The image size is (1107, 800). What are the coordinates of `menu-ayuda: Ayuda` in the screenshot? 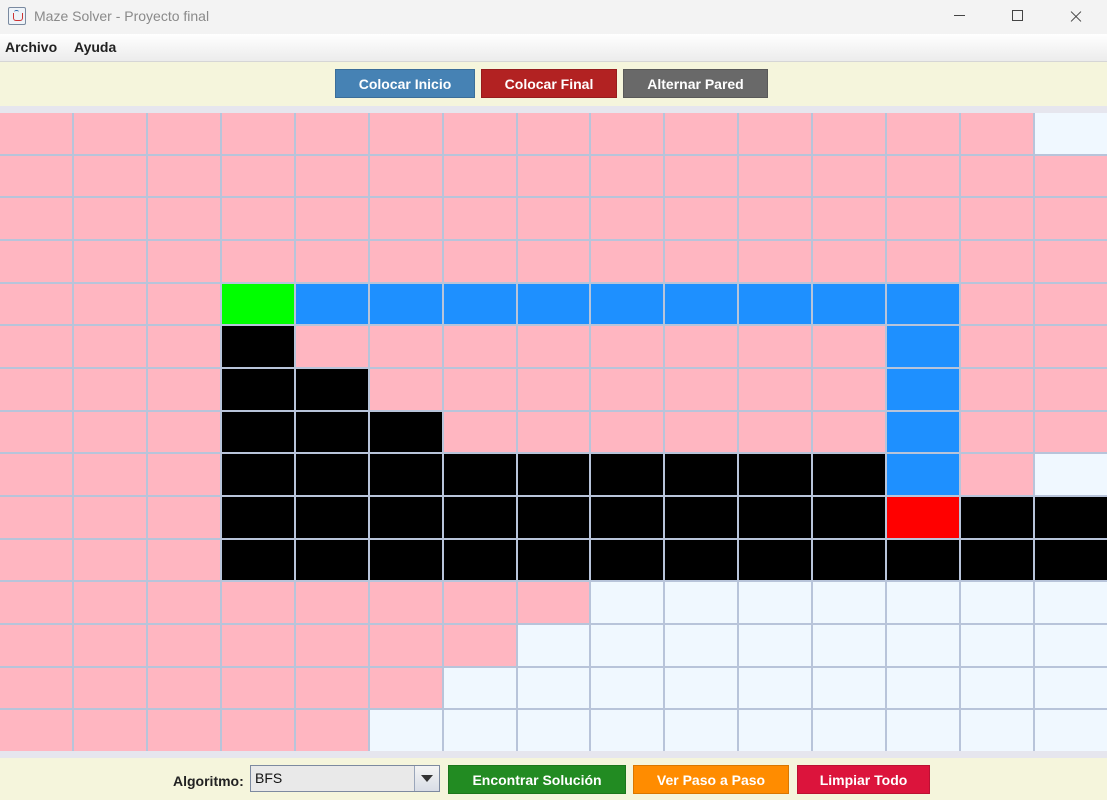 It's located at (95, 47).